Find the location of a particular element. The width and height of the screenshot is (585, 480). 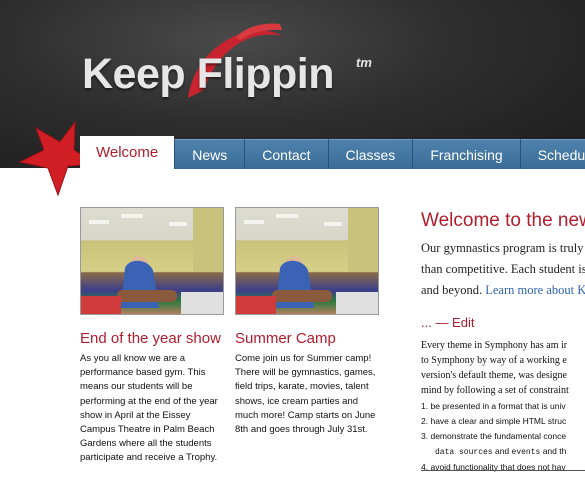

code-snippet: events is located at coordinates (526, 452).